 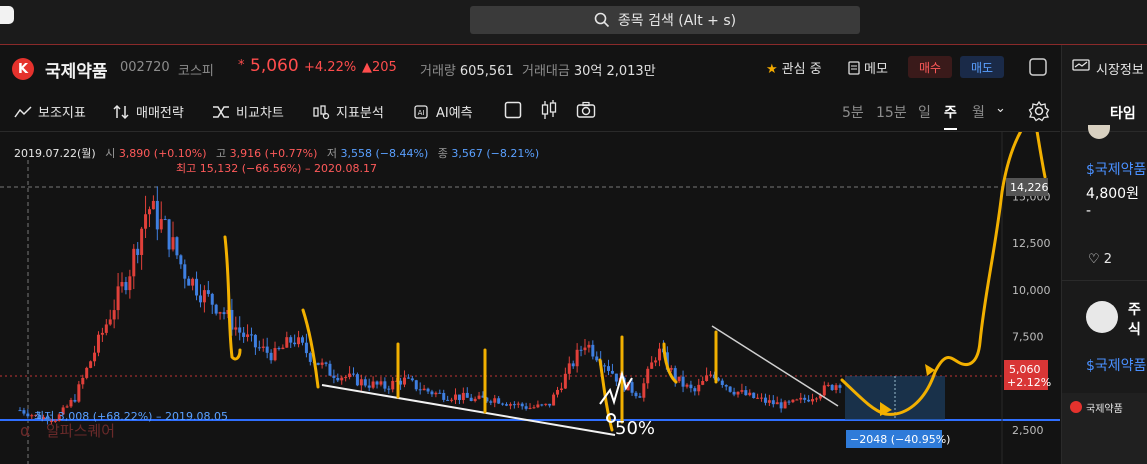 What do you see at coordinates (442, 111) in the screenshot?
I see `ai-predict-button: AI AI예측` at bounding box center [442, 111].